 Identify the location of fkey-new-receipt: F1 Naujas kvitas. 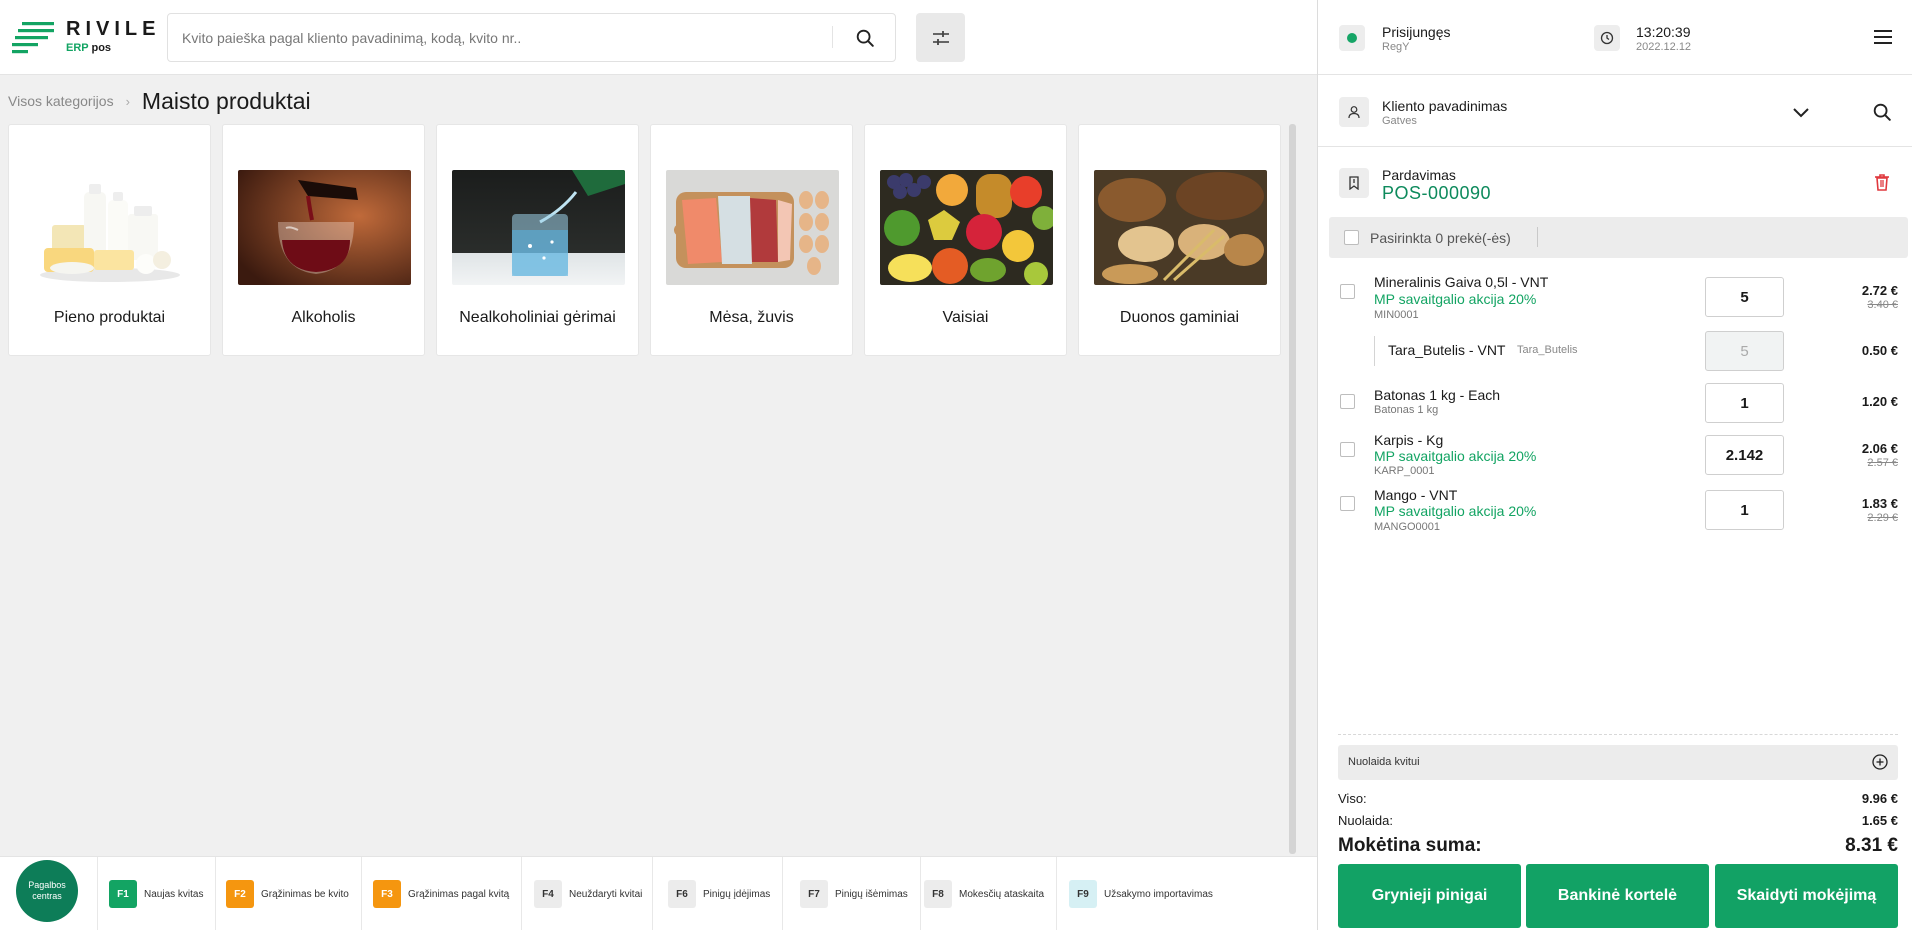
(157, 893).